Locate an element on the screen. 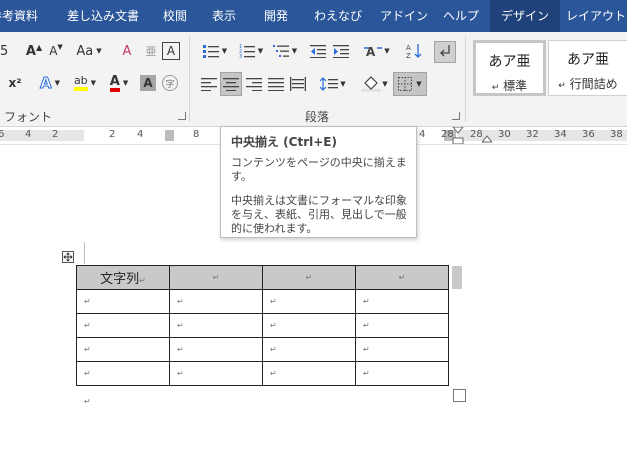  numbering-button: 1 2 3 ▼ is located at coordinates (251, 51).